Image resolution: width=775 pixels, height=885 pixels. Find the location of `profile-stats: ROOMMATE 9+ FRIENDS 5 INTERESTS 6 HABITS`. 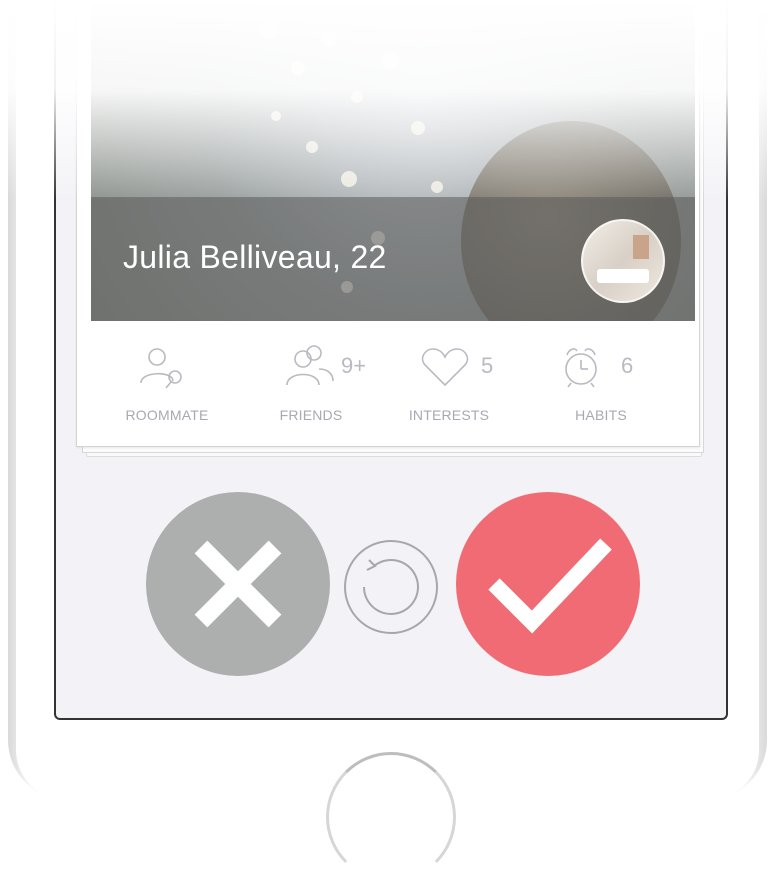

profile-stats: ROOMMATE 9+ FRIENDS 5 INTERESTS 6 HABITS is located at coordinates (393, 383).